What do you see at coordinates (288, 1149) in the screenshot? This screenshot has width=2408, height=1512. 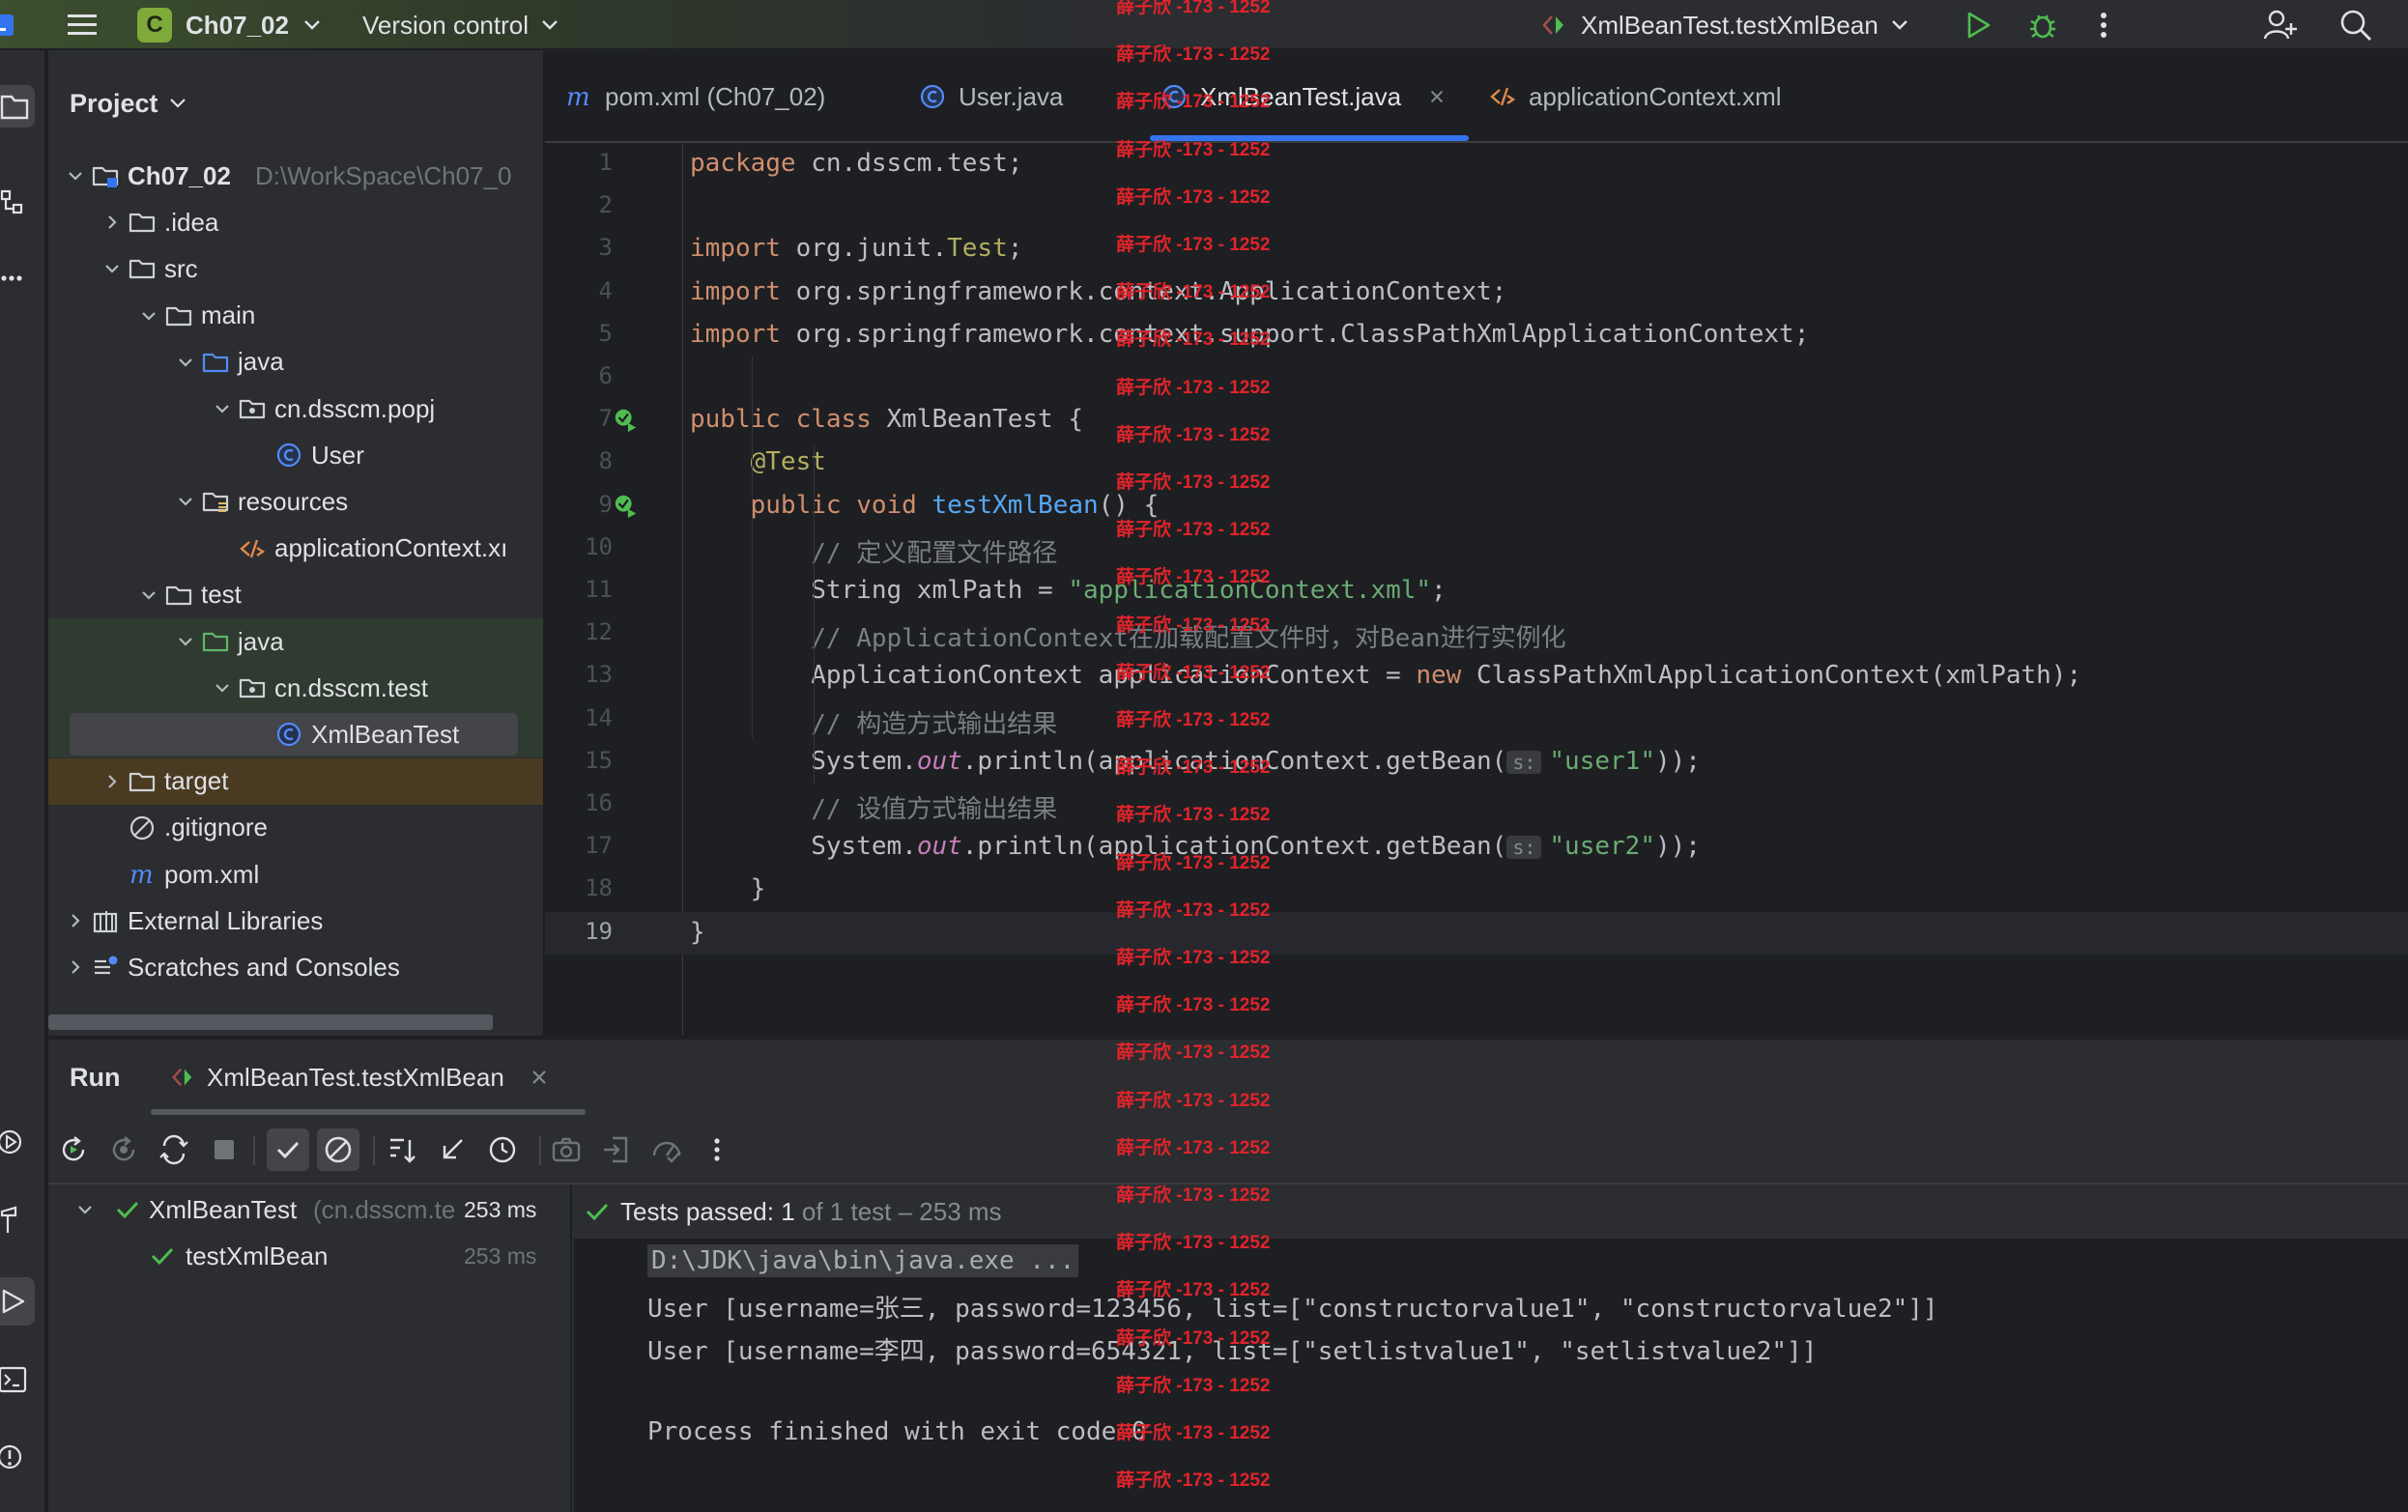 I see `show-passed-icon` at bounding box center [288, 1149].